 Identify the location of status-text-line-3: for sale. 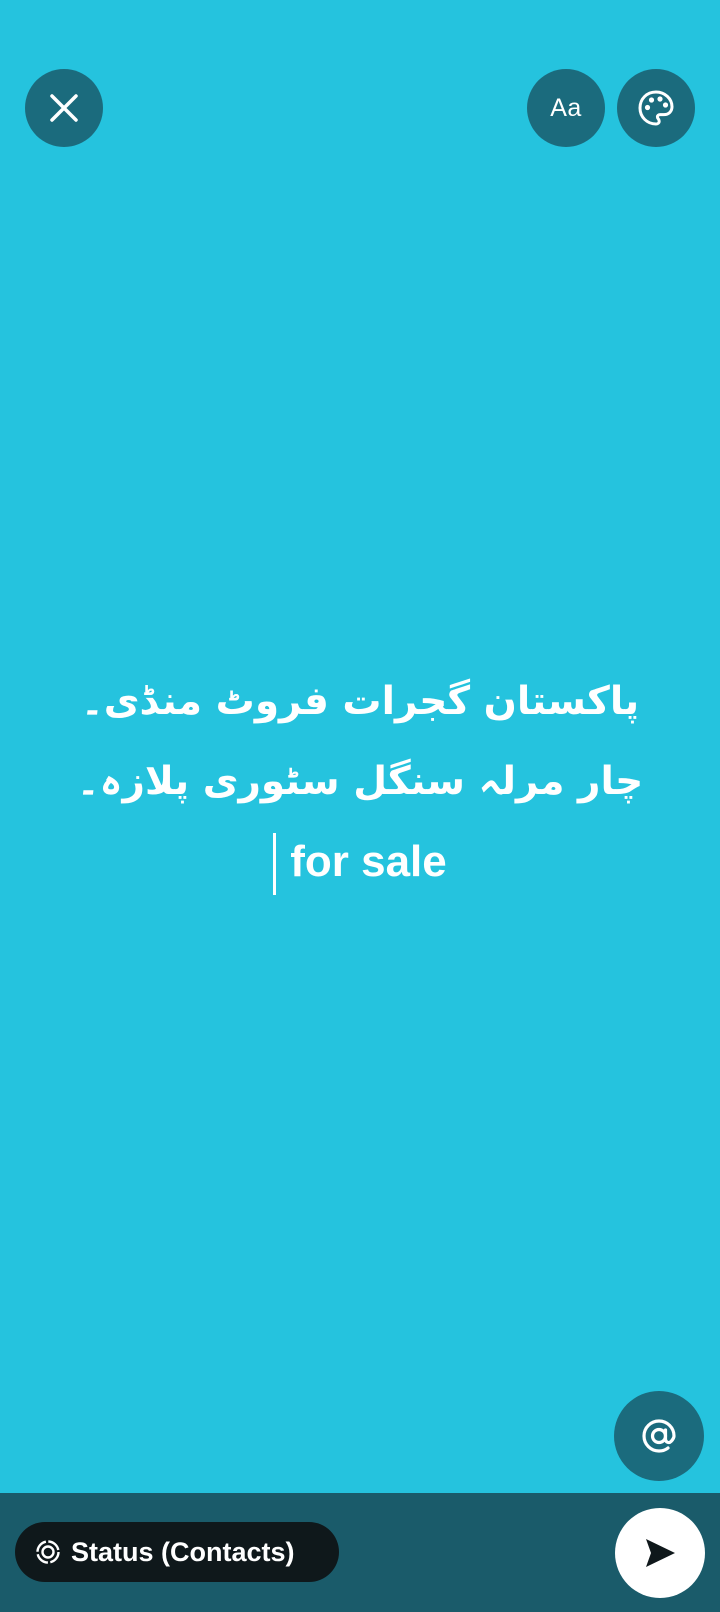
(360, 862).